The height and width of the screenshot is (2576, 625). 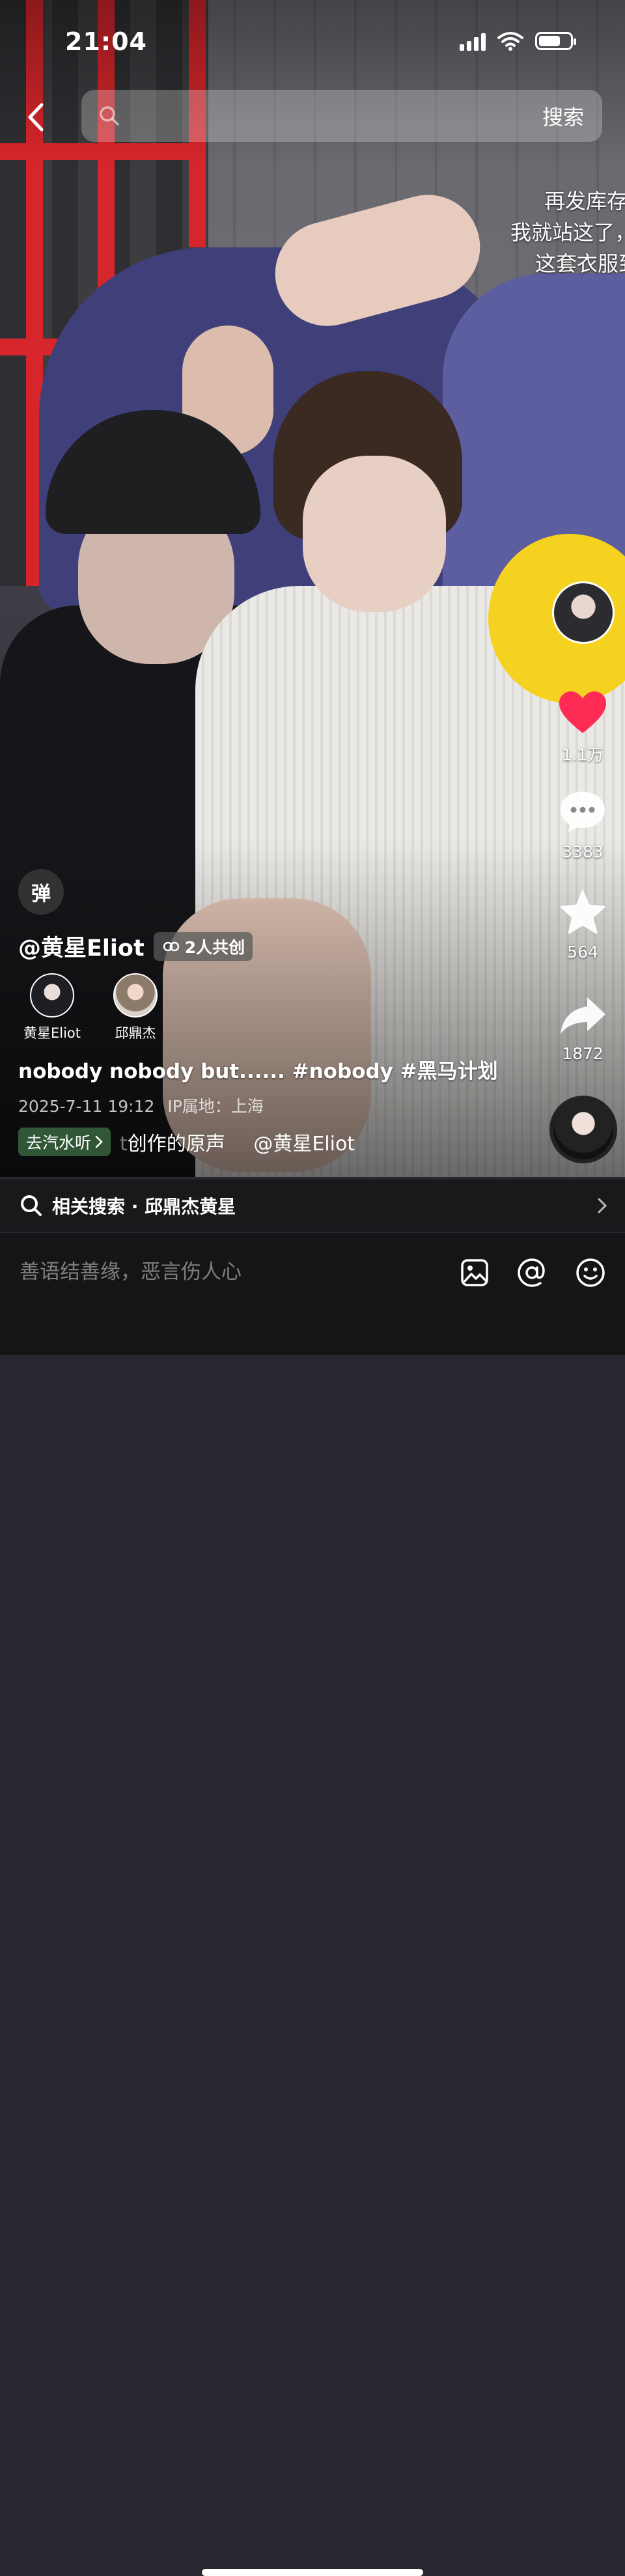 I want to click on music-chip-label: 去汽水听, so click(x=59, y=1142).